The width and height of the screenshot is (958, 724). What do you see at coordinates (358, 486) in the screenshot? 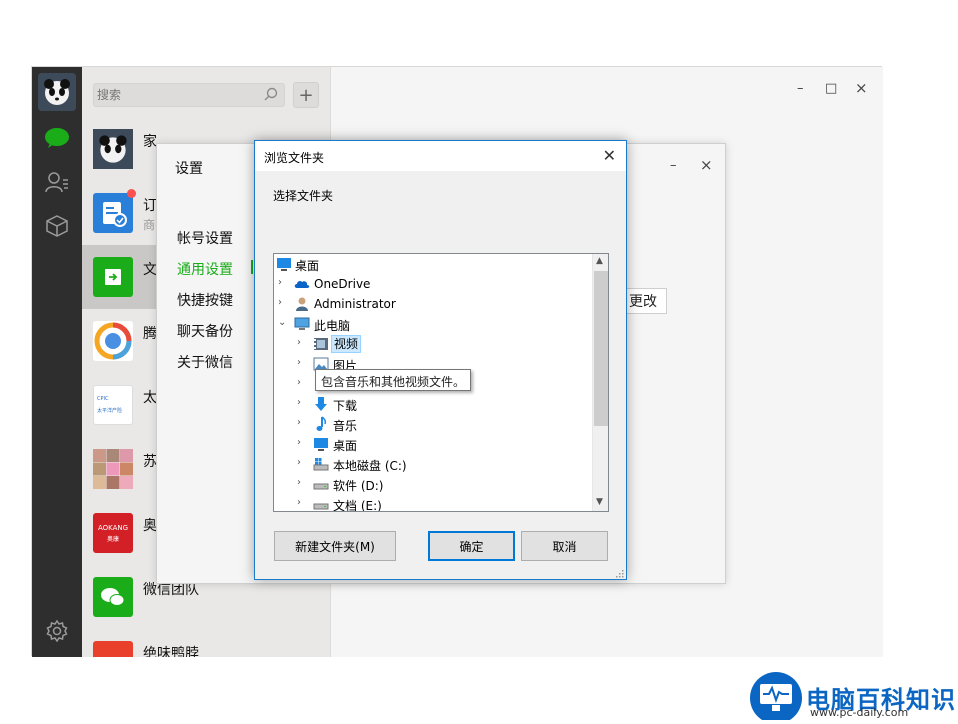
I see `tree-label: 软件 (D:)` at bounding box center [358, 486].